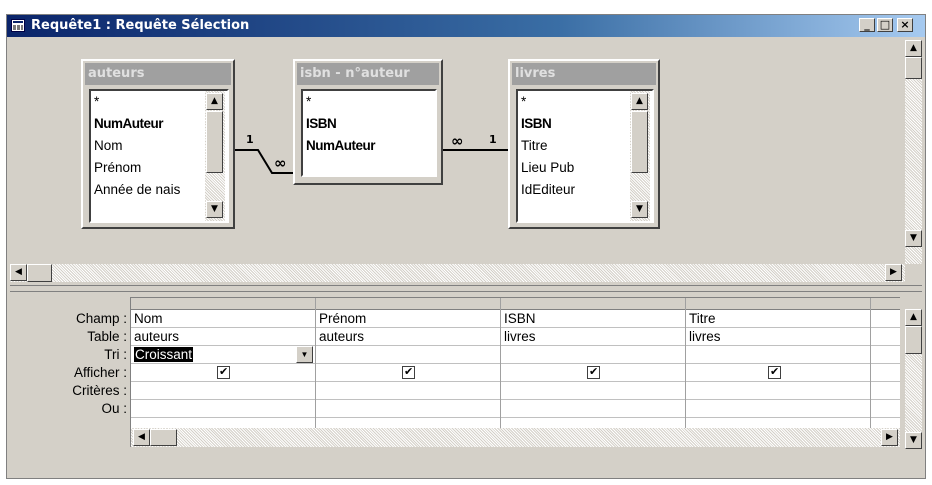 This screenshot has width=932, height=485. Describe the element at coordinates (457, 273) in the screenshot. I see `design-pane-horizontal-scrollbar: ◀ ▶` at that location.